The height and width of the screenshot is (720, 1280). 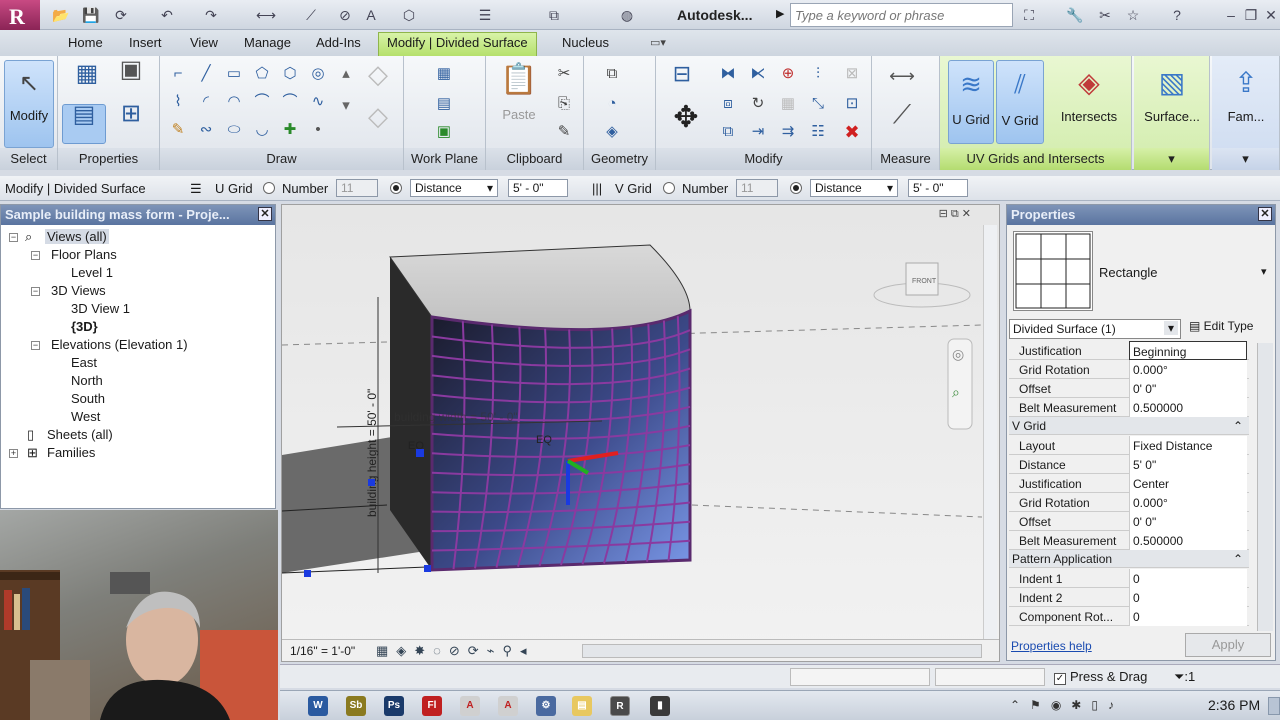 I want to click on tab-nucleus: Nucleus, so click(x=585, y=42).